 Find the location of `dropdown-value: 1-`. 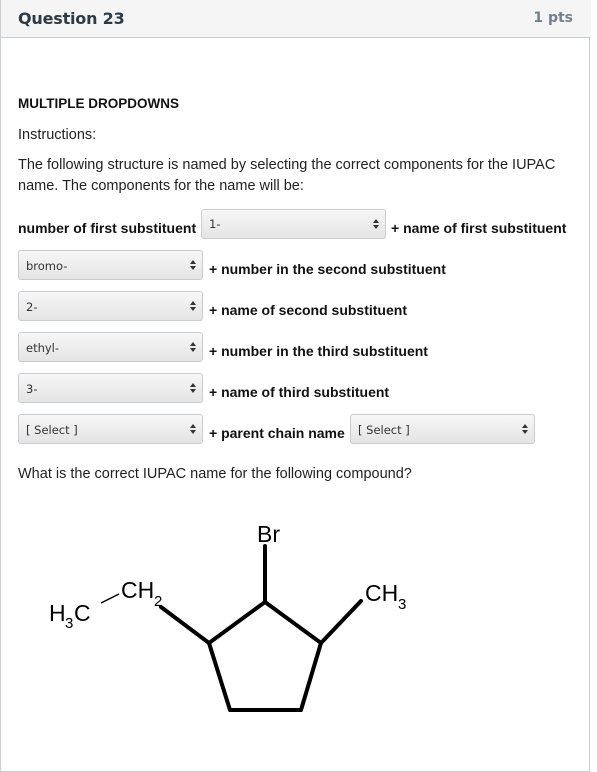

dropdown-value: 1- is located at coordinates (215, 224).